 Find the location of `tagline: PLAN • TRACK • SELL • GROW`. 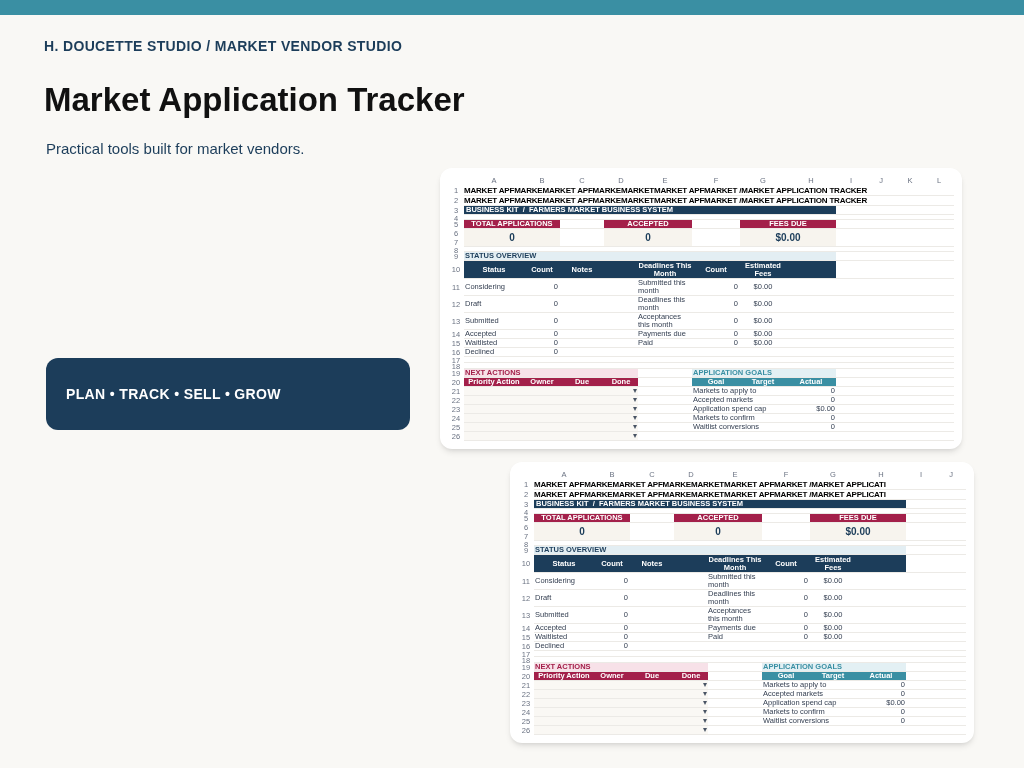

tagline: PLAN • TRACK • SELL • GROW is located at coordinates (173, 394).